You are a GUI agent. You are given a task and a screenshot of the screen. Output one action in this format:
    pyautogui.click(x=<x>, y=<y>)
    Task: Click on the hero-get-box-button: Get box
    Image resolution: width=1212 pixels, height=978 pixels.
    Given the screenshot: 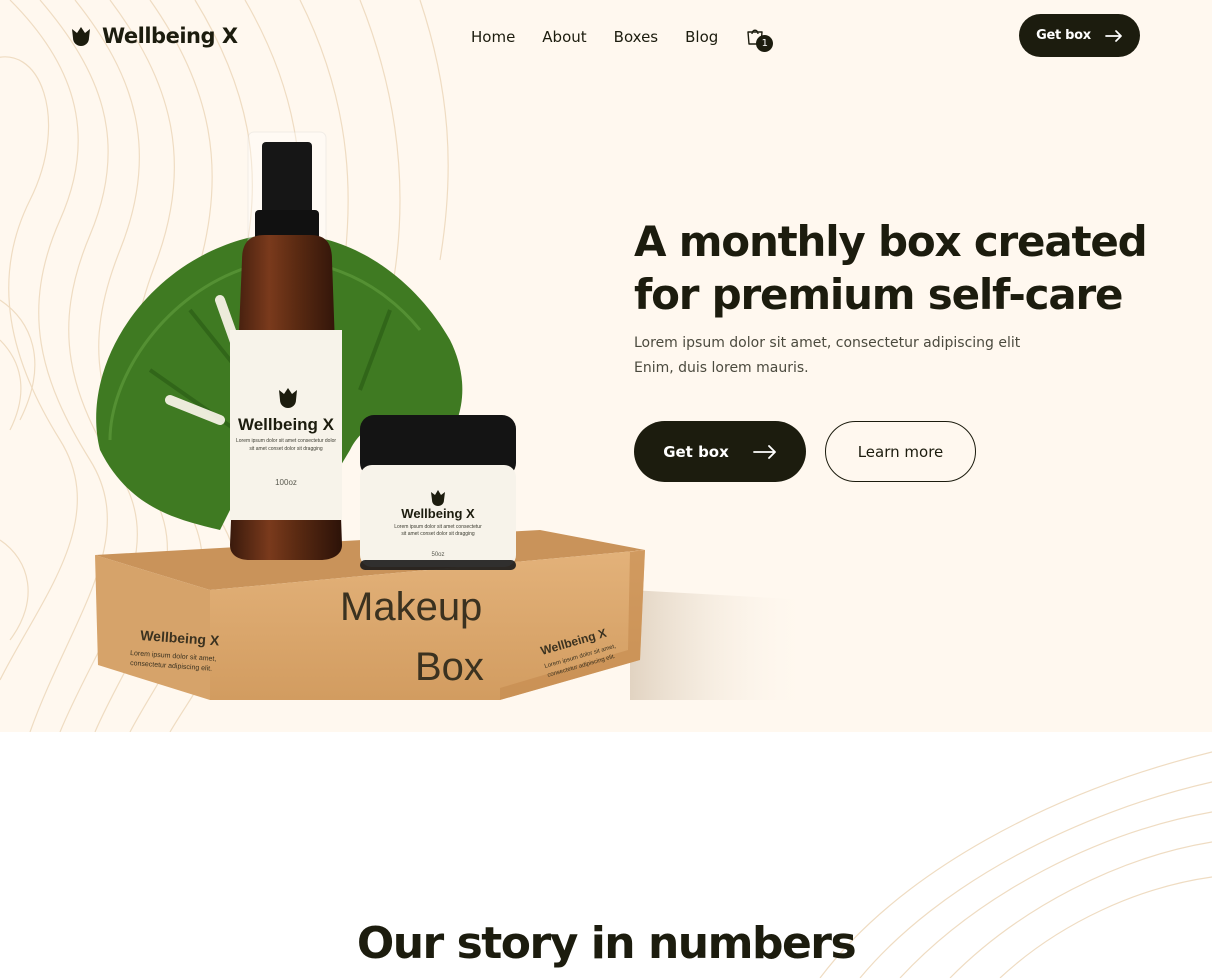 What is the action you would take?
    pyautogui.click(x=720, y=451)
    